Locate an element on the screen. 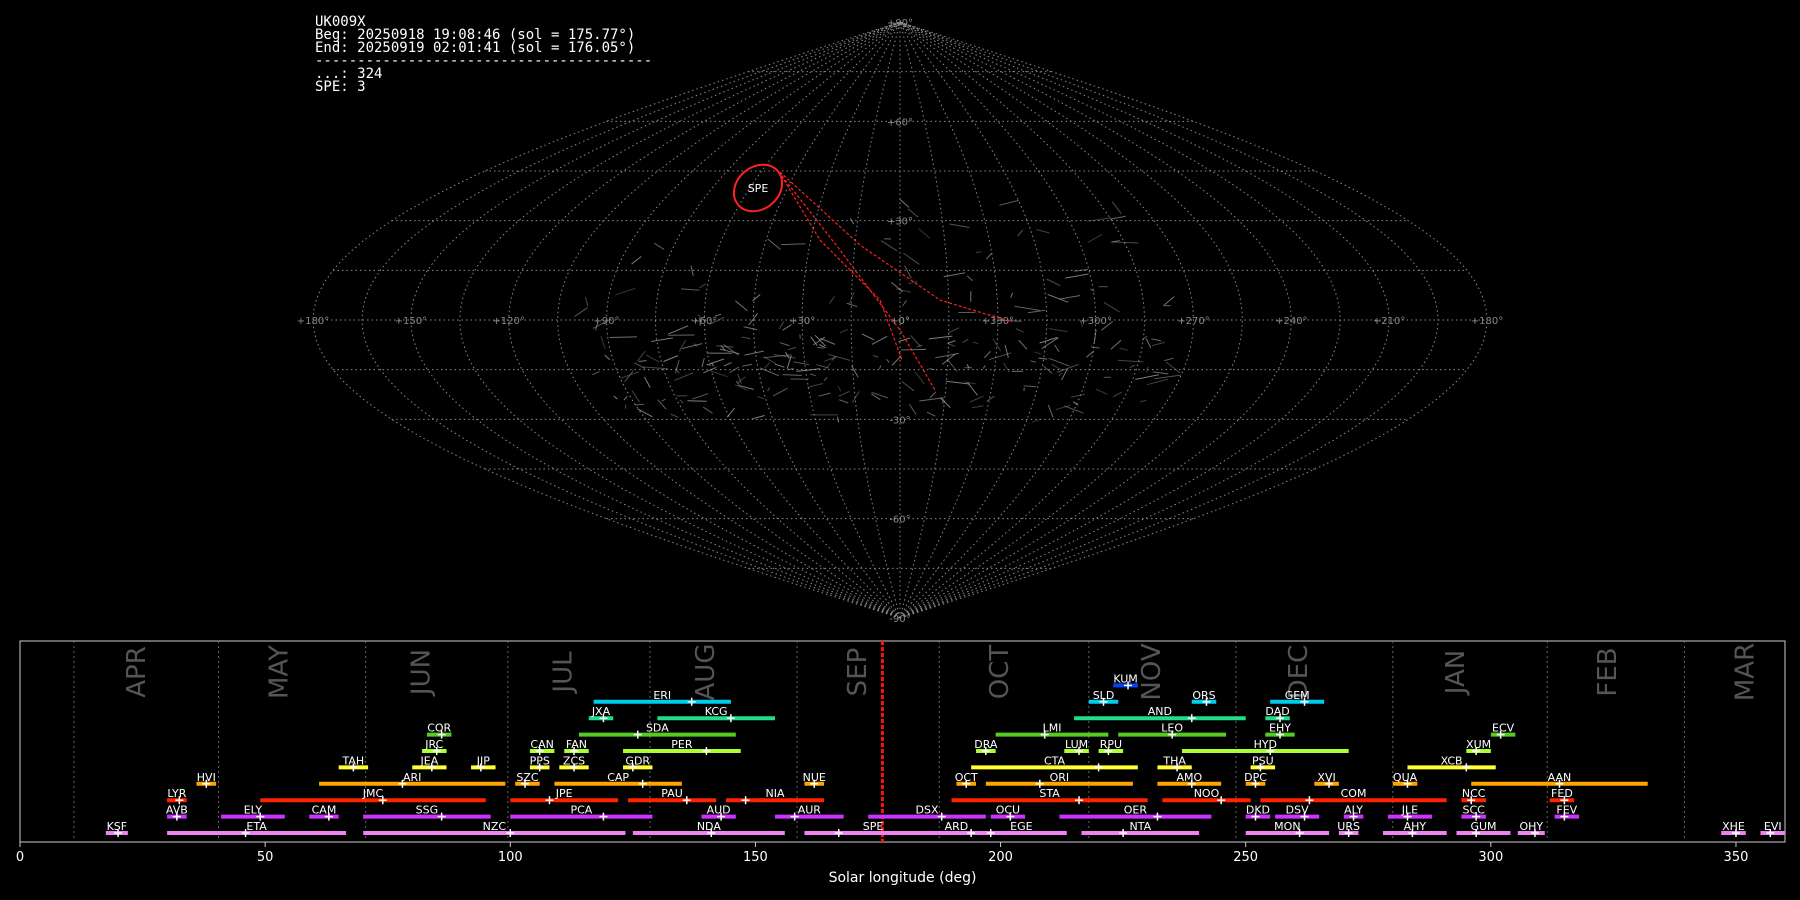  shower-code-label: HVI is located at coordinates (206, 777).